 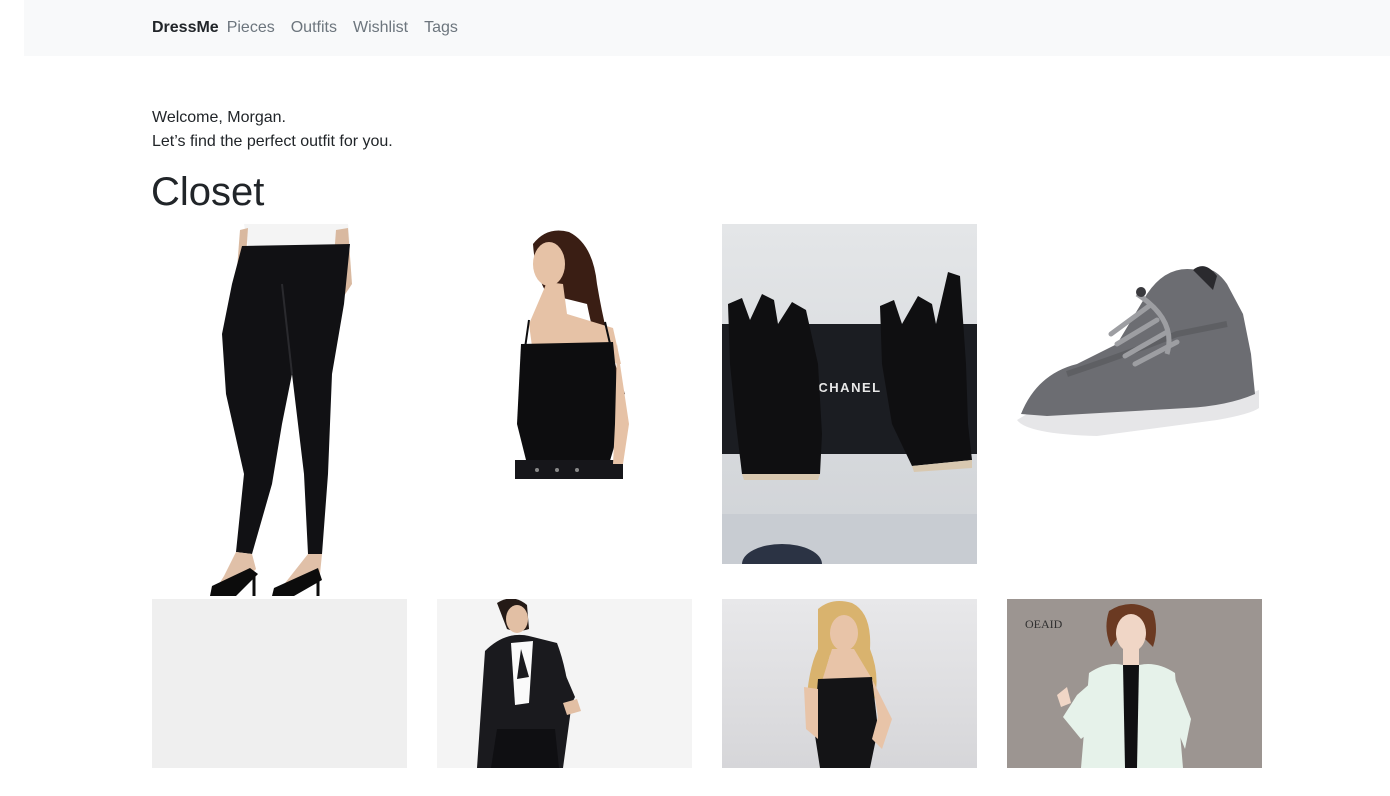 I want to click on nav-link-pieces: Pieces, so click(x=251, y=28).